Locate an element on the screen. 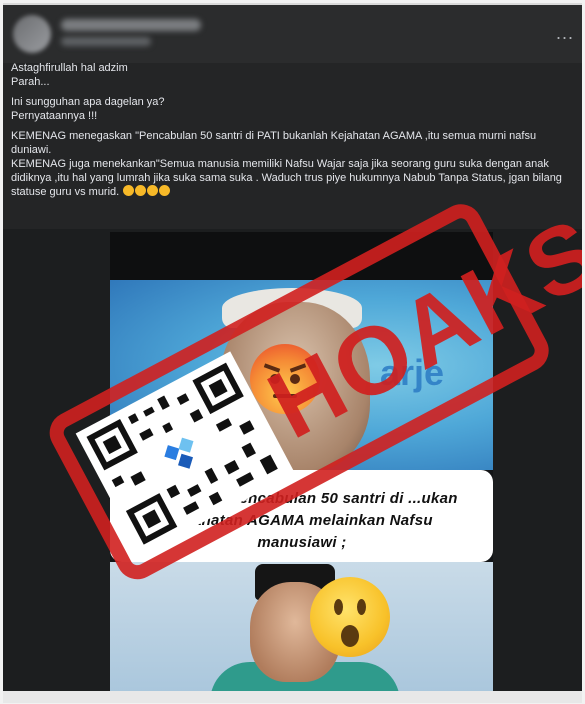 This screenshot has height=704, width=585. caption-line: Astaghfirullah hal adzim is located at coordinates (69, 68).